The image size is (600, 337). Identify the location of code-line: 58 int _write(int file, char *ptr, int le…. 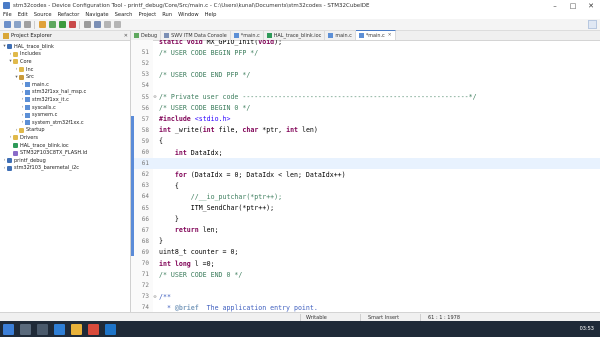
(365, 130).